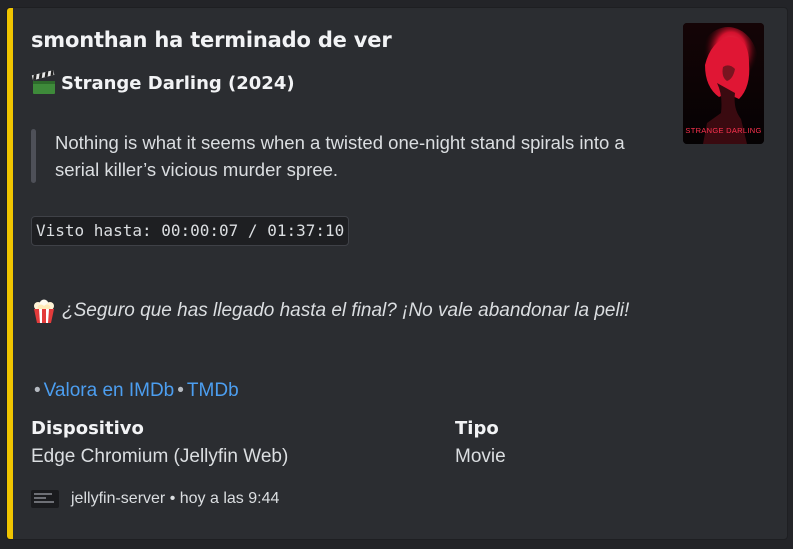 This screenshot has width=793, height=549. What do you see at coordinates (175, 498) in the screenshot?
I see `footer-text: jellyfin-server • hoy a las 9:44` at bounding box center [175, 498].